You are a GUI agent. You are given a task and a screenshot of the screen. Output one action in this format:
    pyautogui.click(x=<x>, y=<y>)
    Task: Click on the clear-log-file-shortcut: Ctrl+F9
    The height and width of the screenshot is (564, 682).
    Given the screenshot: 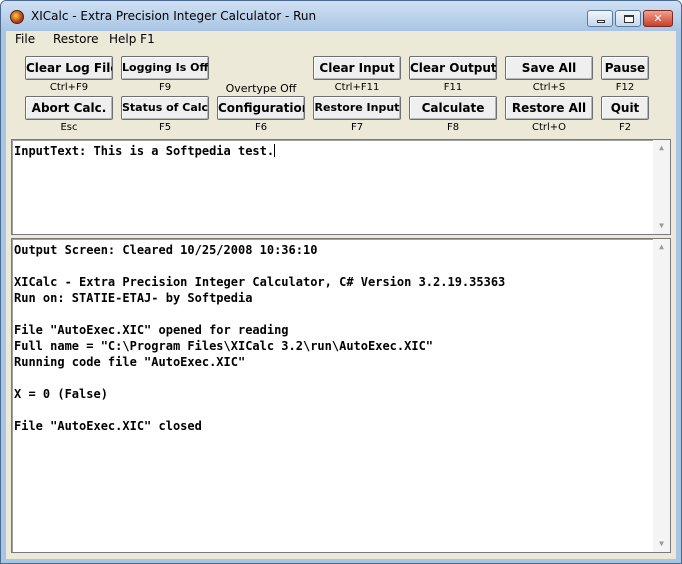 What is the action you would take?
    pyautogui.click(x=69, y=87)
    